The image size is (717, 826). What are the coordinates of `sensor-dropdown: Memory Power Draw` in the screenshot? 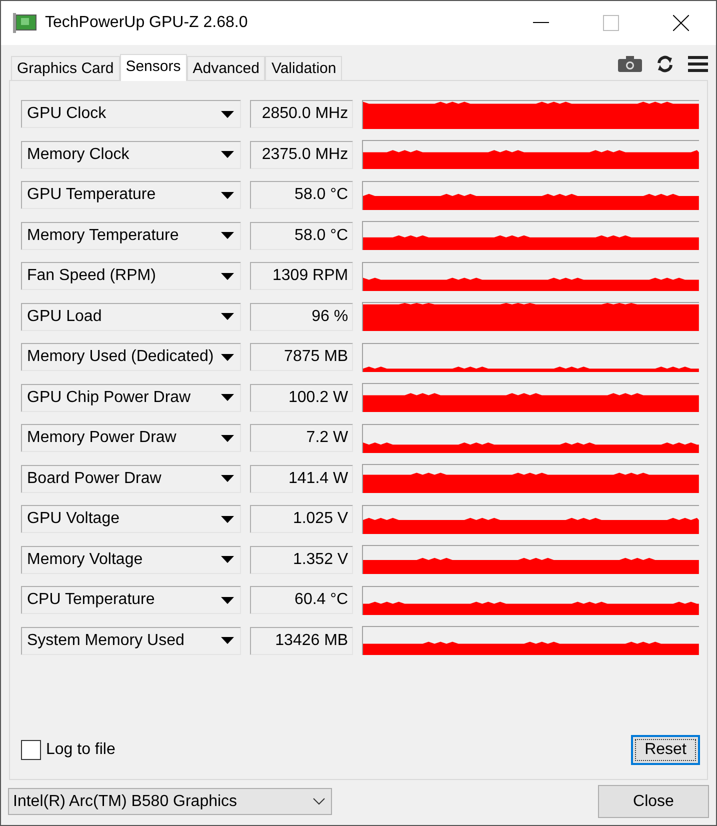 It's located at (131, 438).